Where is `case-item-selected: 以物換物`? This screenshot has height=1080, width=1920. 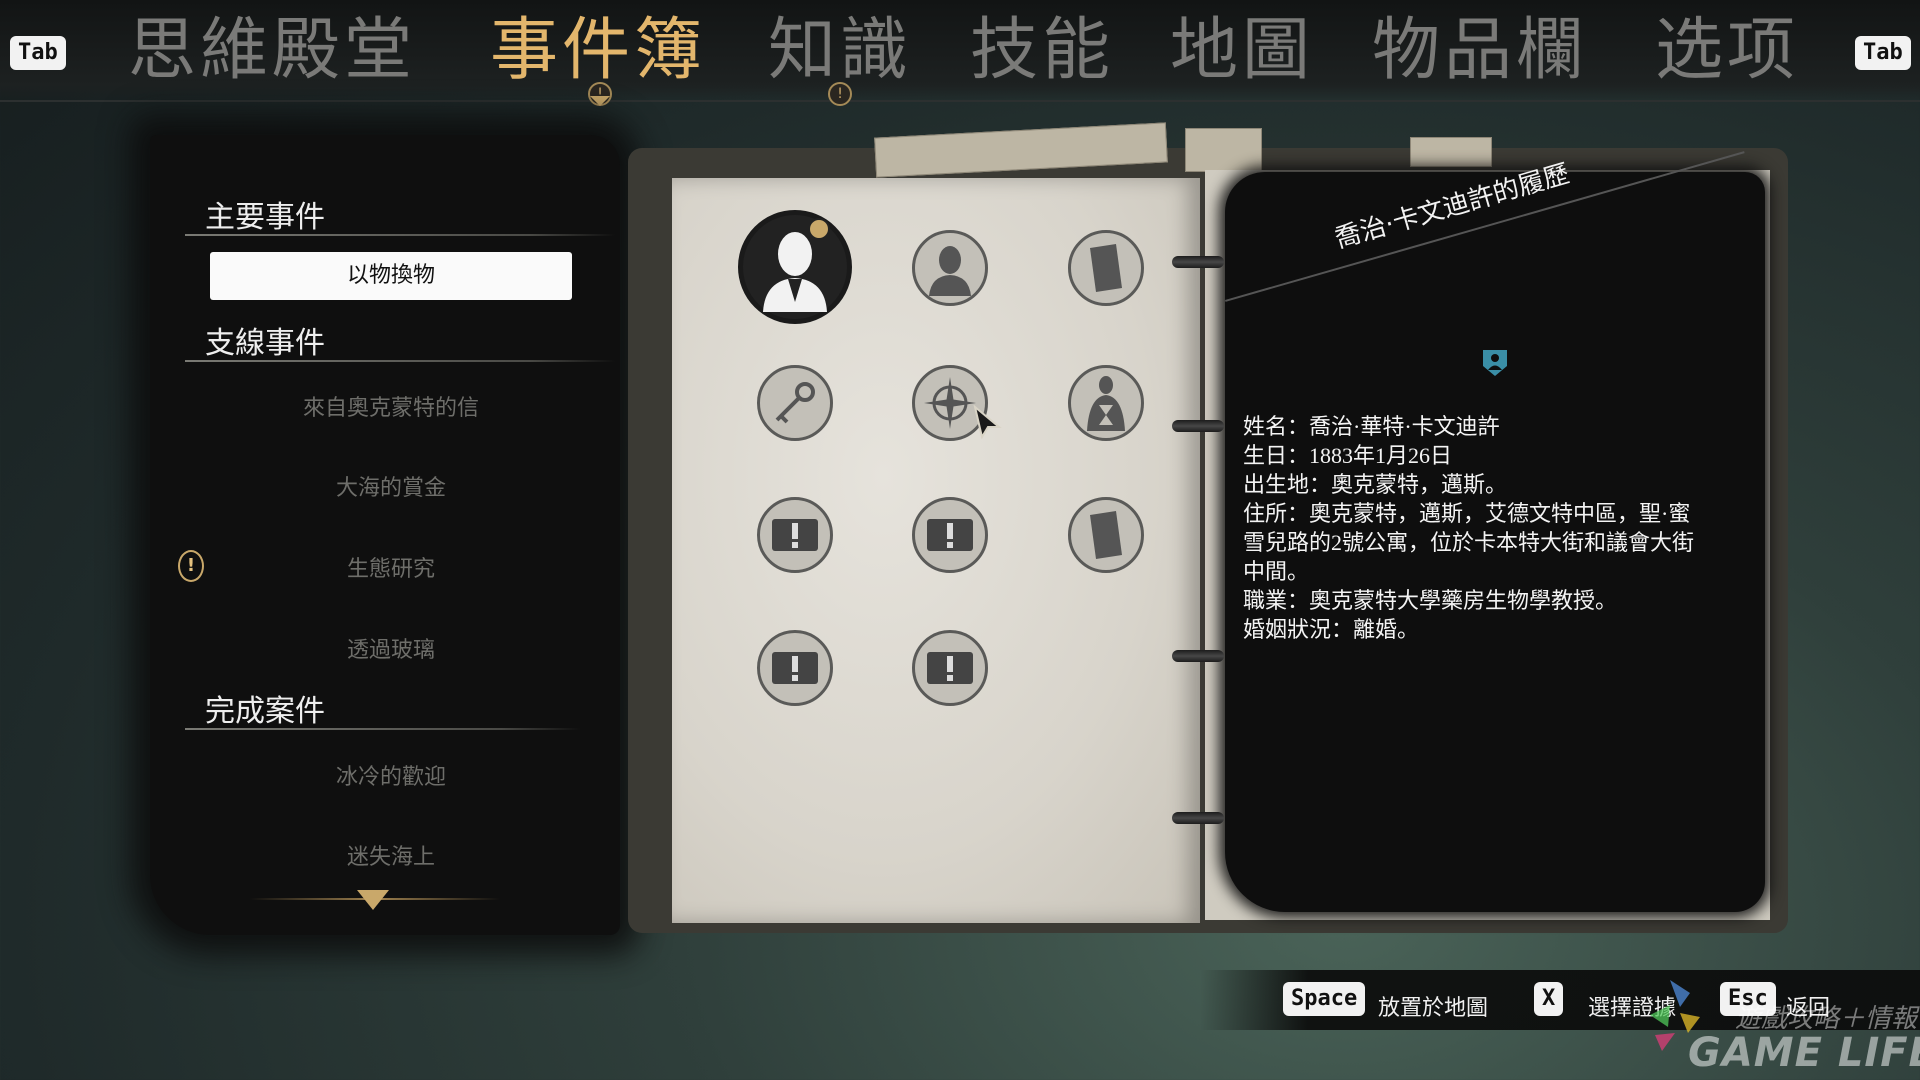
case-item-selected: 以物換物 is located at coordinates (391, 276).